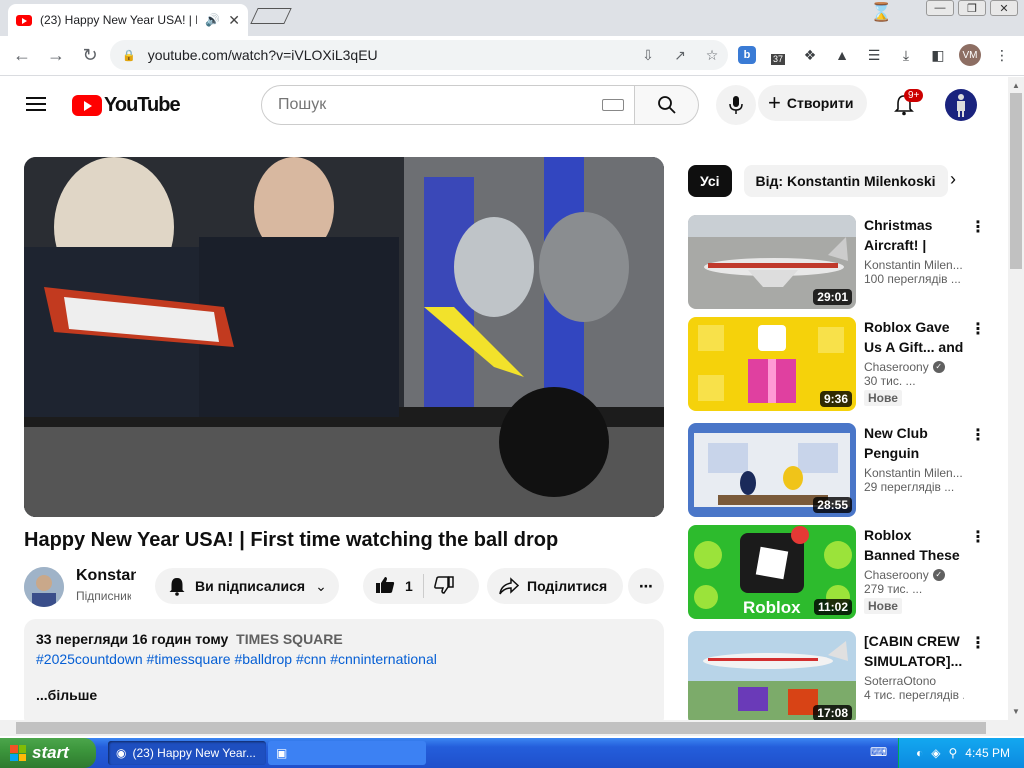 Image resolution: width=1024 pixels, height=768 pixels. I want to click on search-icon: ⚲, so click(953, 753).